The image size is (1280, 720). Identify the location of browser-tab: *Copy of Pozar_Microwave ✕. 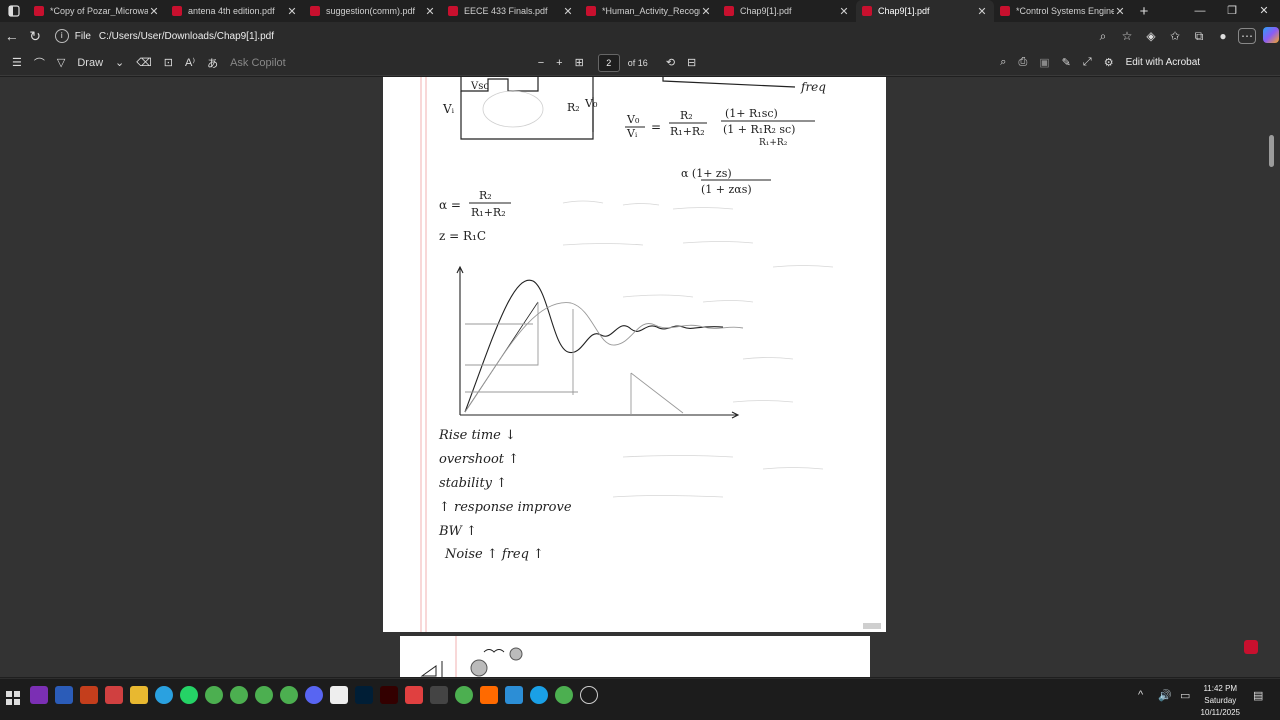
(97, 11).